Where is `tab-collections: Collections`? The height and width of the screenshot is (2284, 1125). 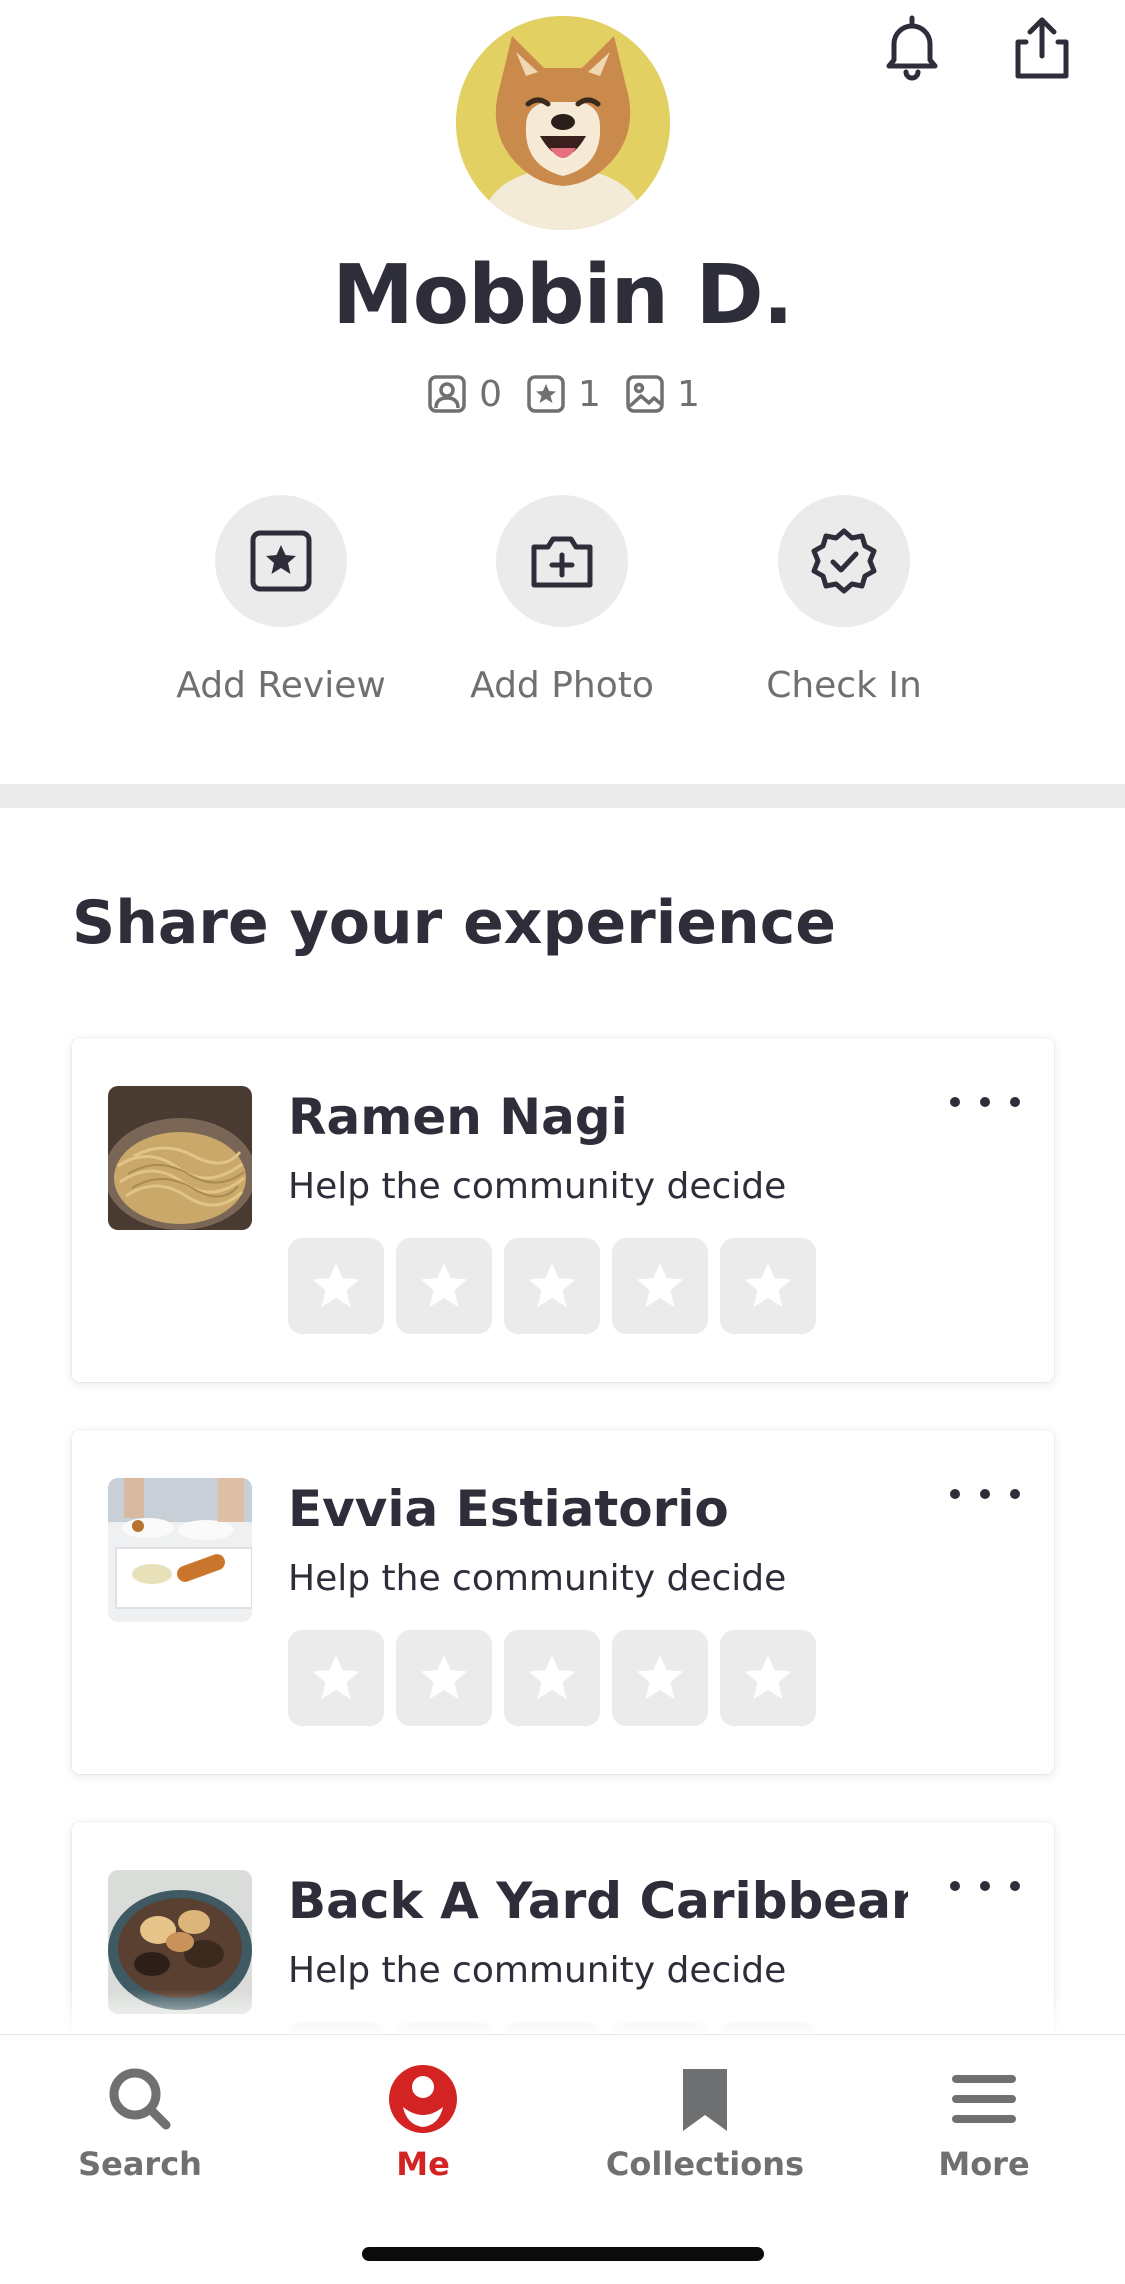
tab-collections: Collections is located at coordinates (705, 2122).